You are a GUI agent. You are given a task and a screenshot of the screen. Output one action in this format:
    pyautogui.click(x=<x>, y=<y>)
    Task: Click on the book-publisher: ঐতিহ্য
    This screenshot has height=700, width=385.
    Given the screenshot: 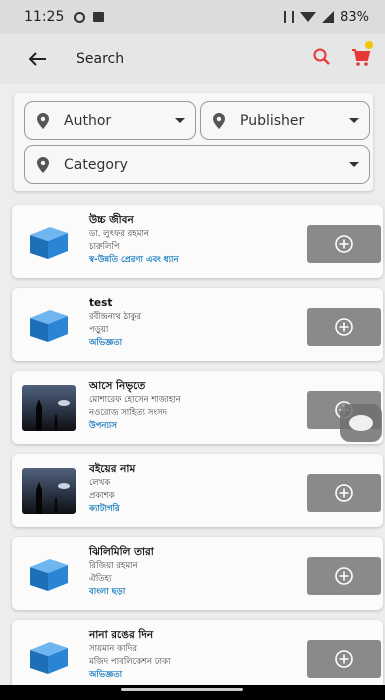 What is the action you would take?
    pyautogui.click(x=100, y=579)
    